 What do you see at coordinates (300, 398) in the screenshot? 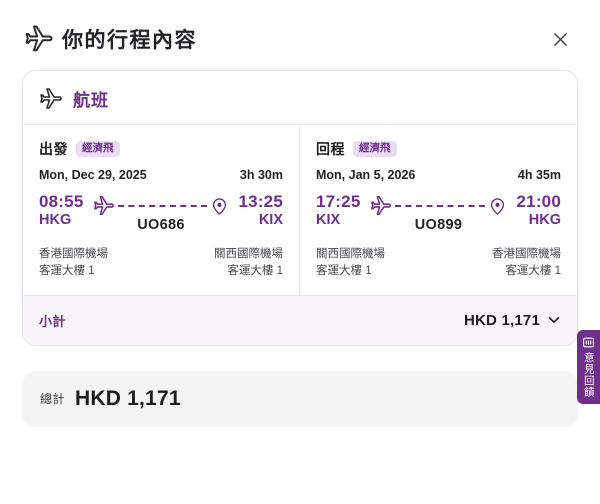
I see `total-box: 總計 HKD 1,171` at bounding box center [300, 398].